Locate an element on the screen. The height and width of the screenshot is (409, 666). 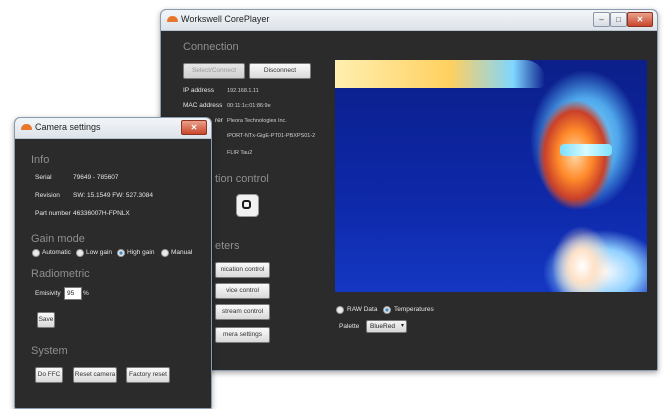
save-button: Save is located at coordinates (46, 320).